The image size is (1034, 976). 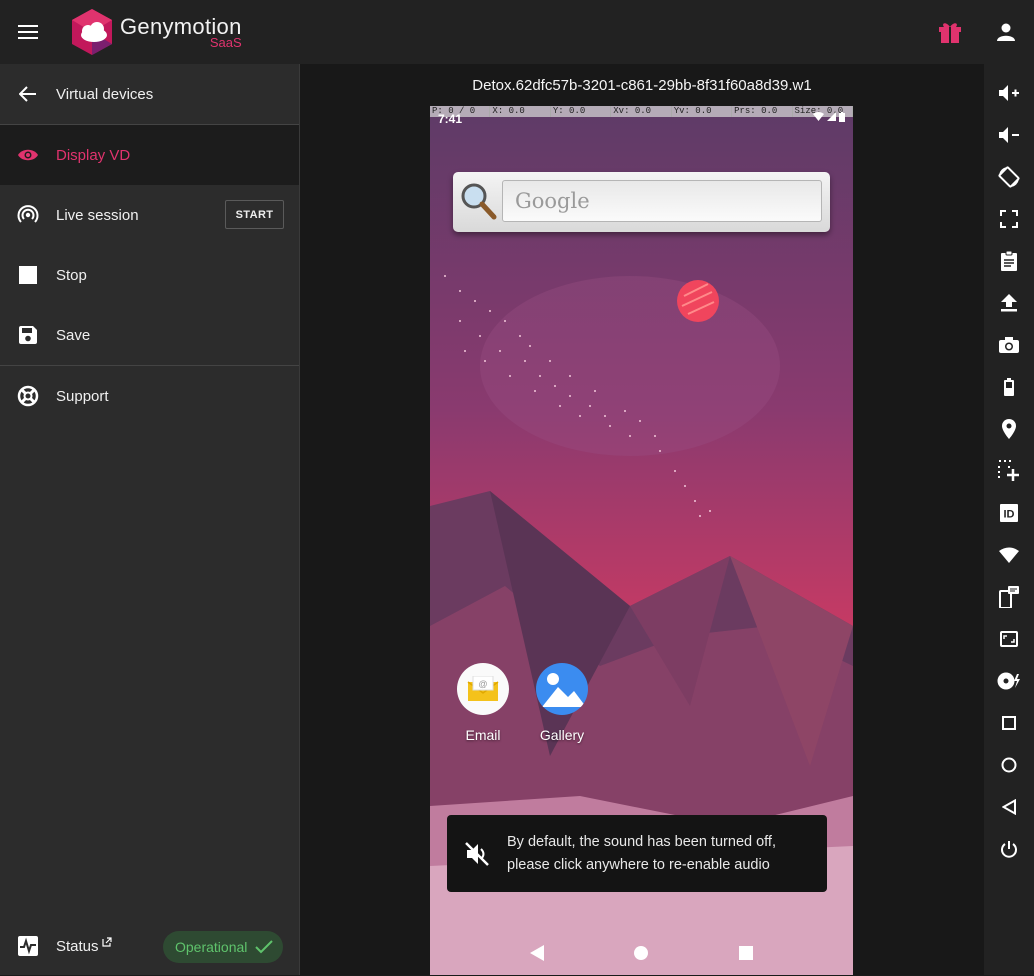 I want to click on status-link: Status, so click(x=84, y=945).